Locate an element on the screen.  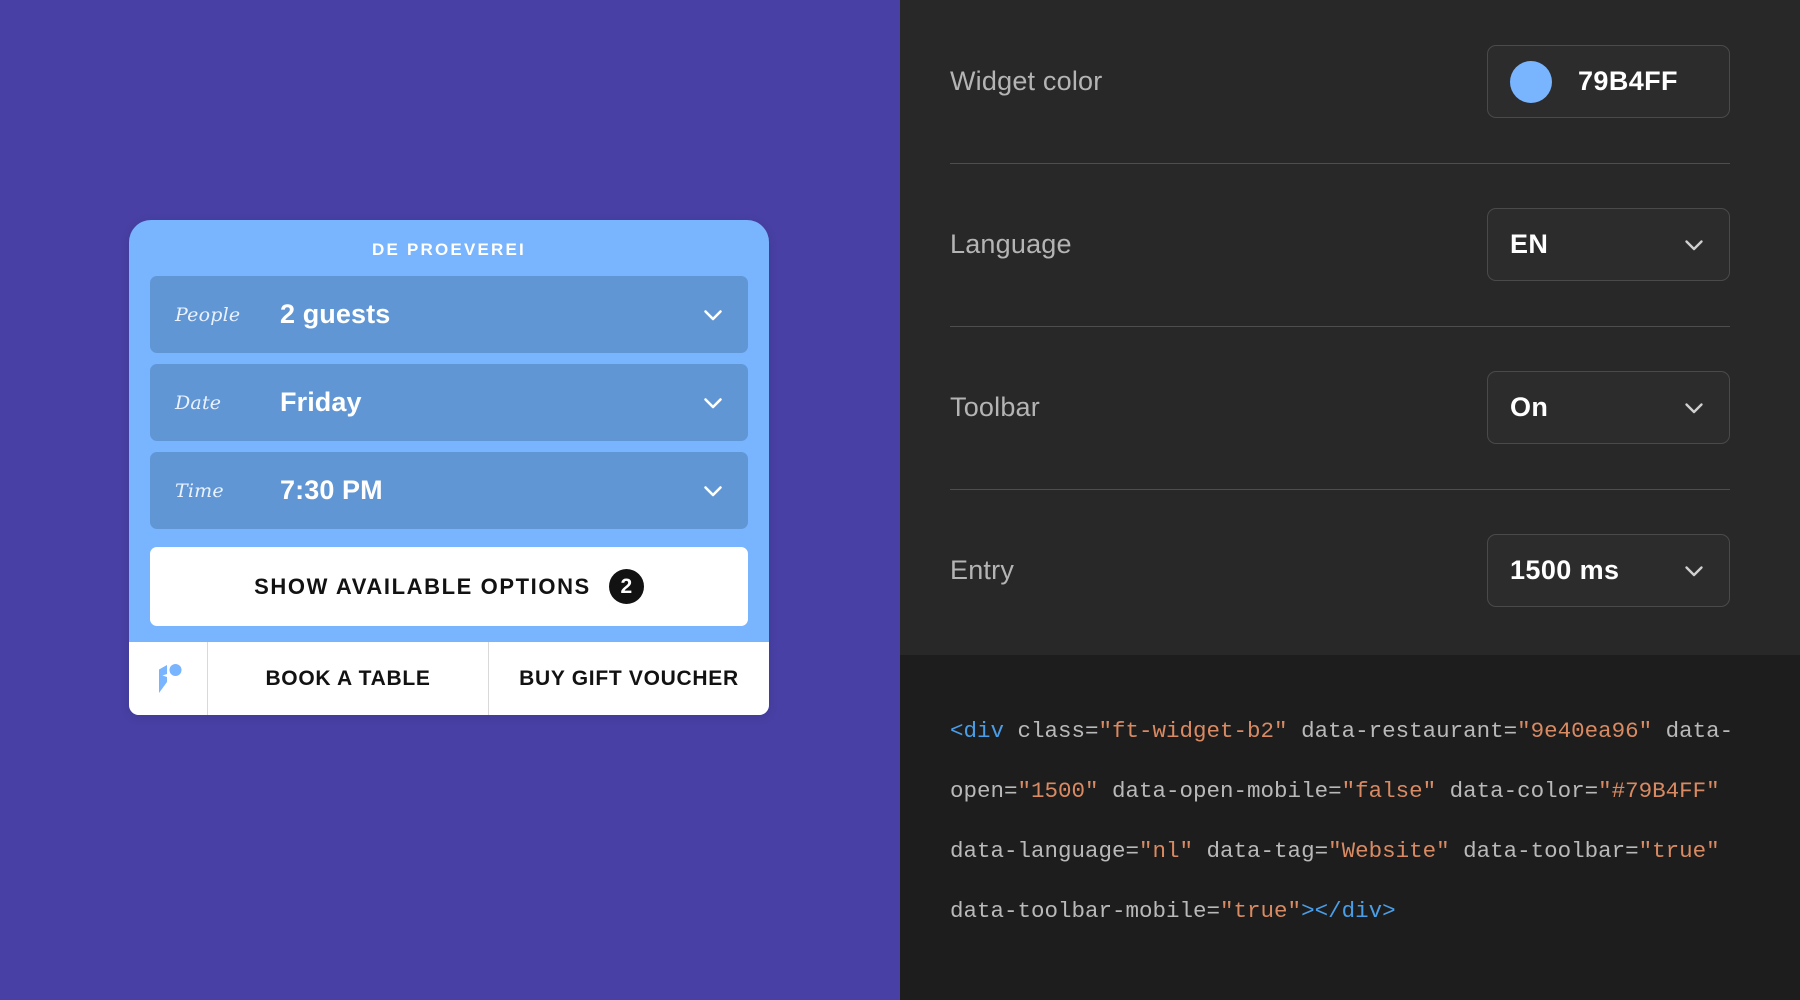
date-field: Date Friday is located at coordinates (449, 402).